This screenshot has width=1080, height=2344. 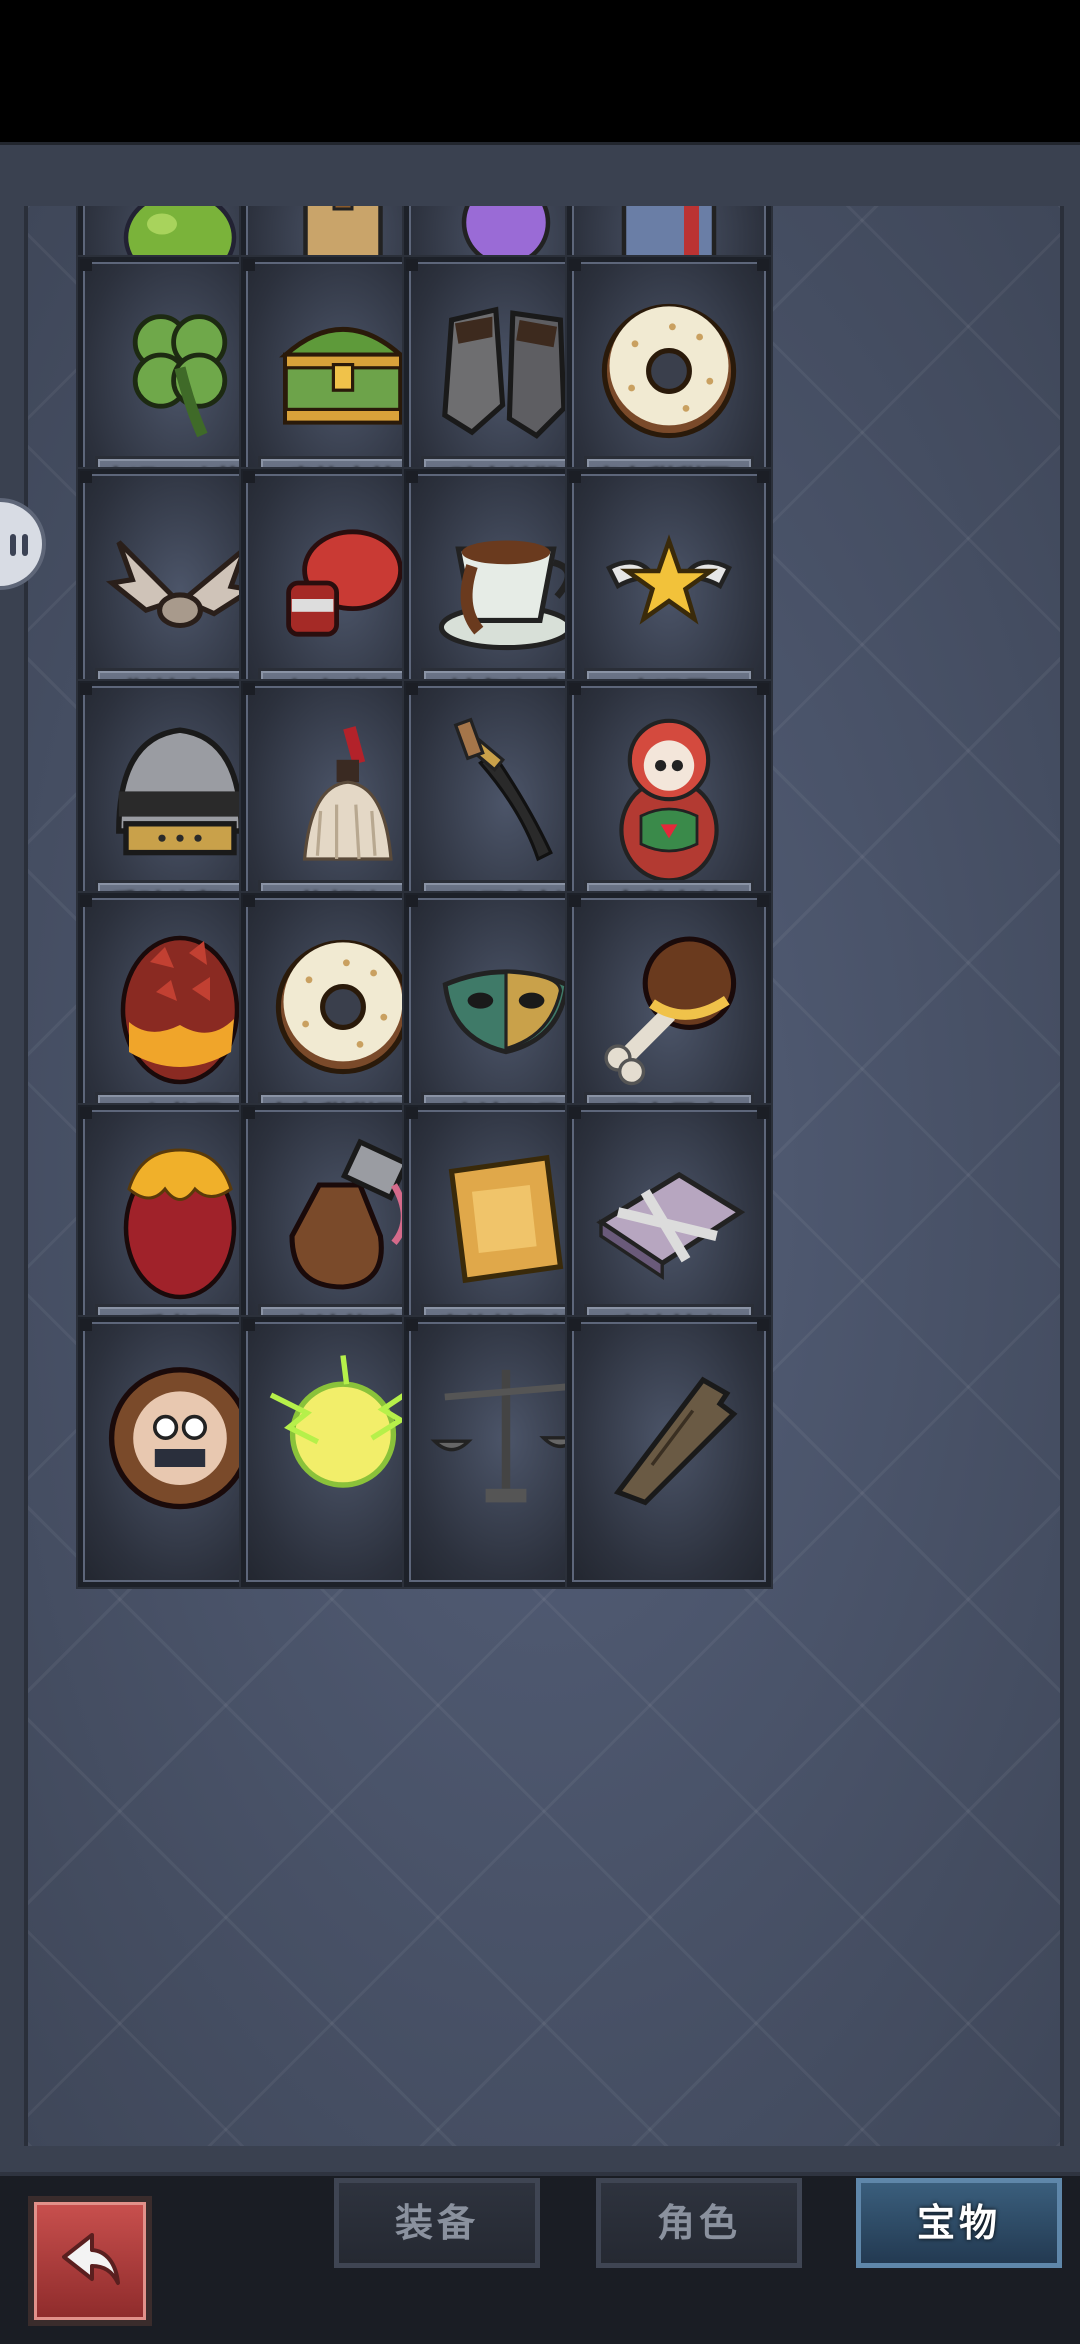 I want to click on chipped-coffee-icon, so click(x=506, y=583).